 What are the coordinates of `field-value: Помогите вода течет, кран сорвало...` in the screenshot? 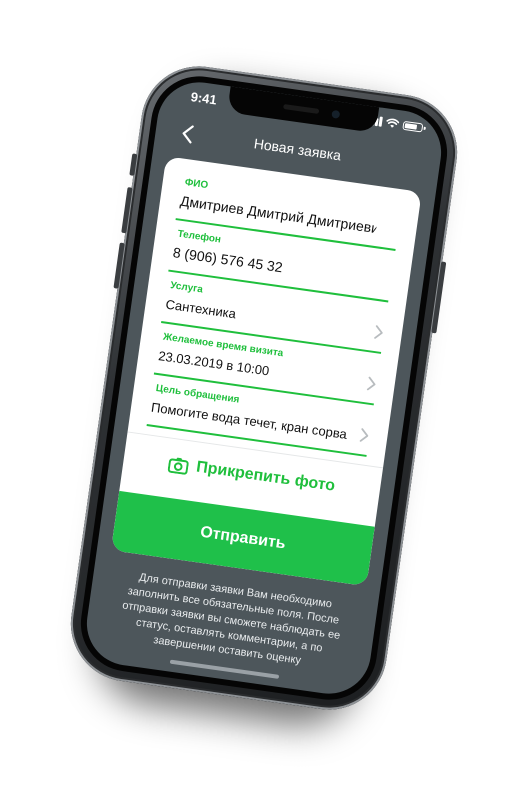 It's located at (249, 421).